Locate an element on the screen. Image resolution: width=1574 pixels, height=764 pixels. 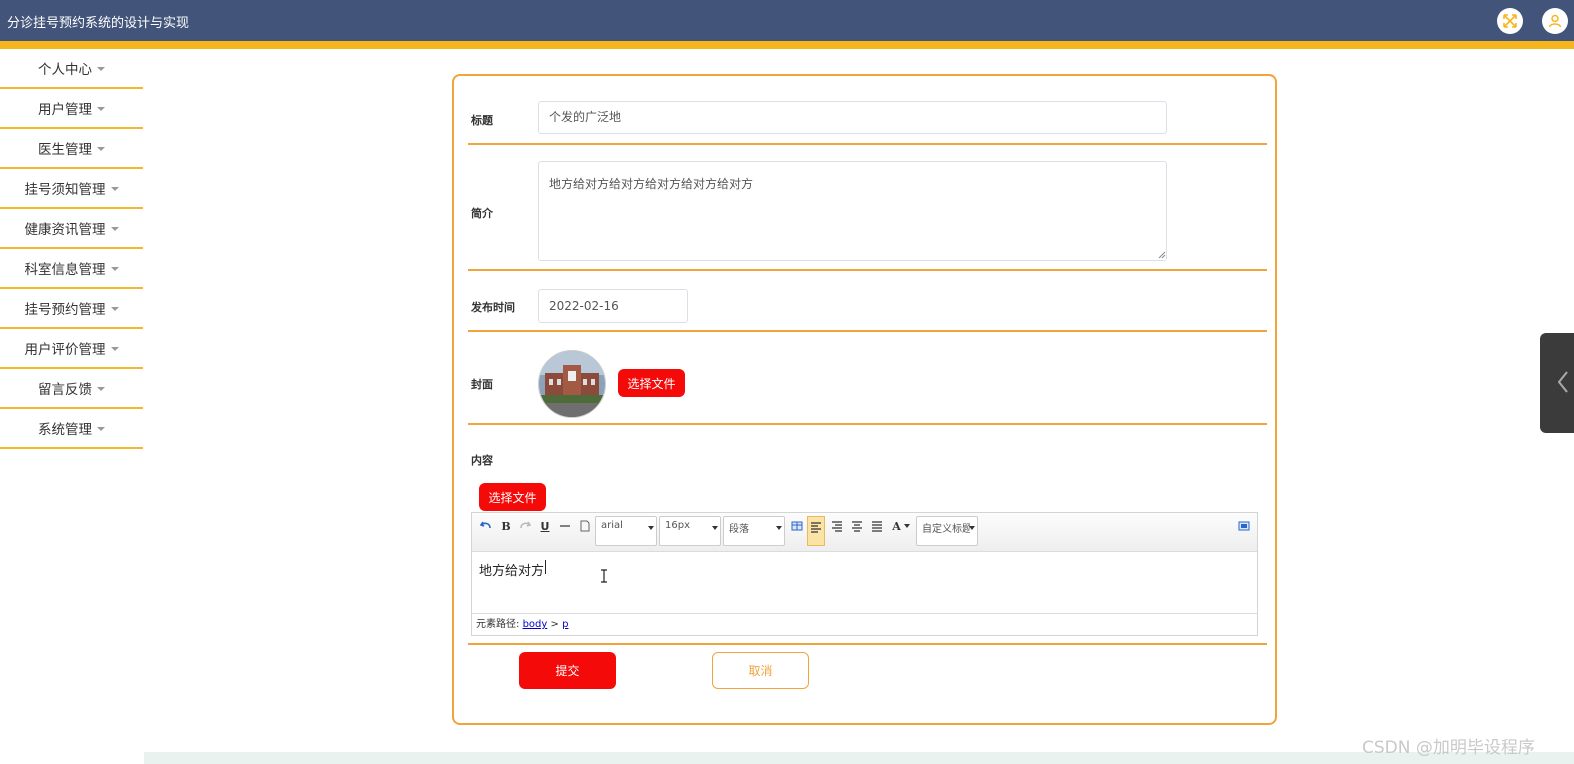
element-path-label: 元素路径: is located at coordinates (498, 624).